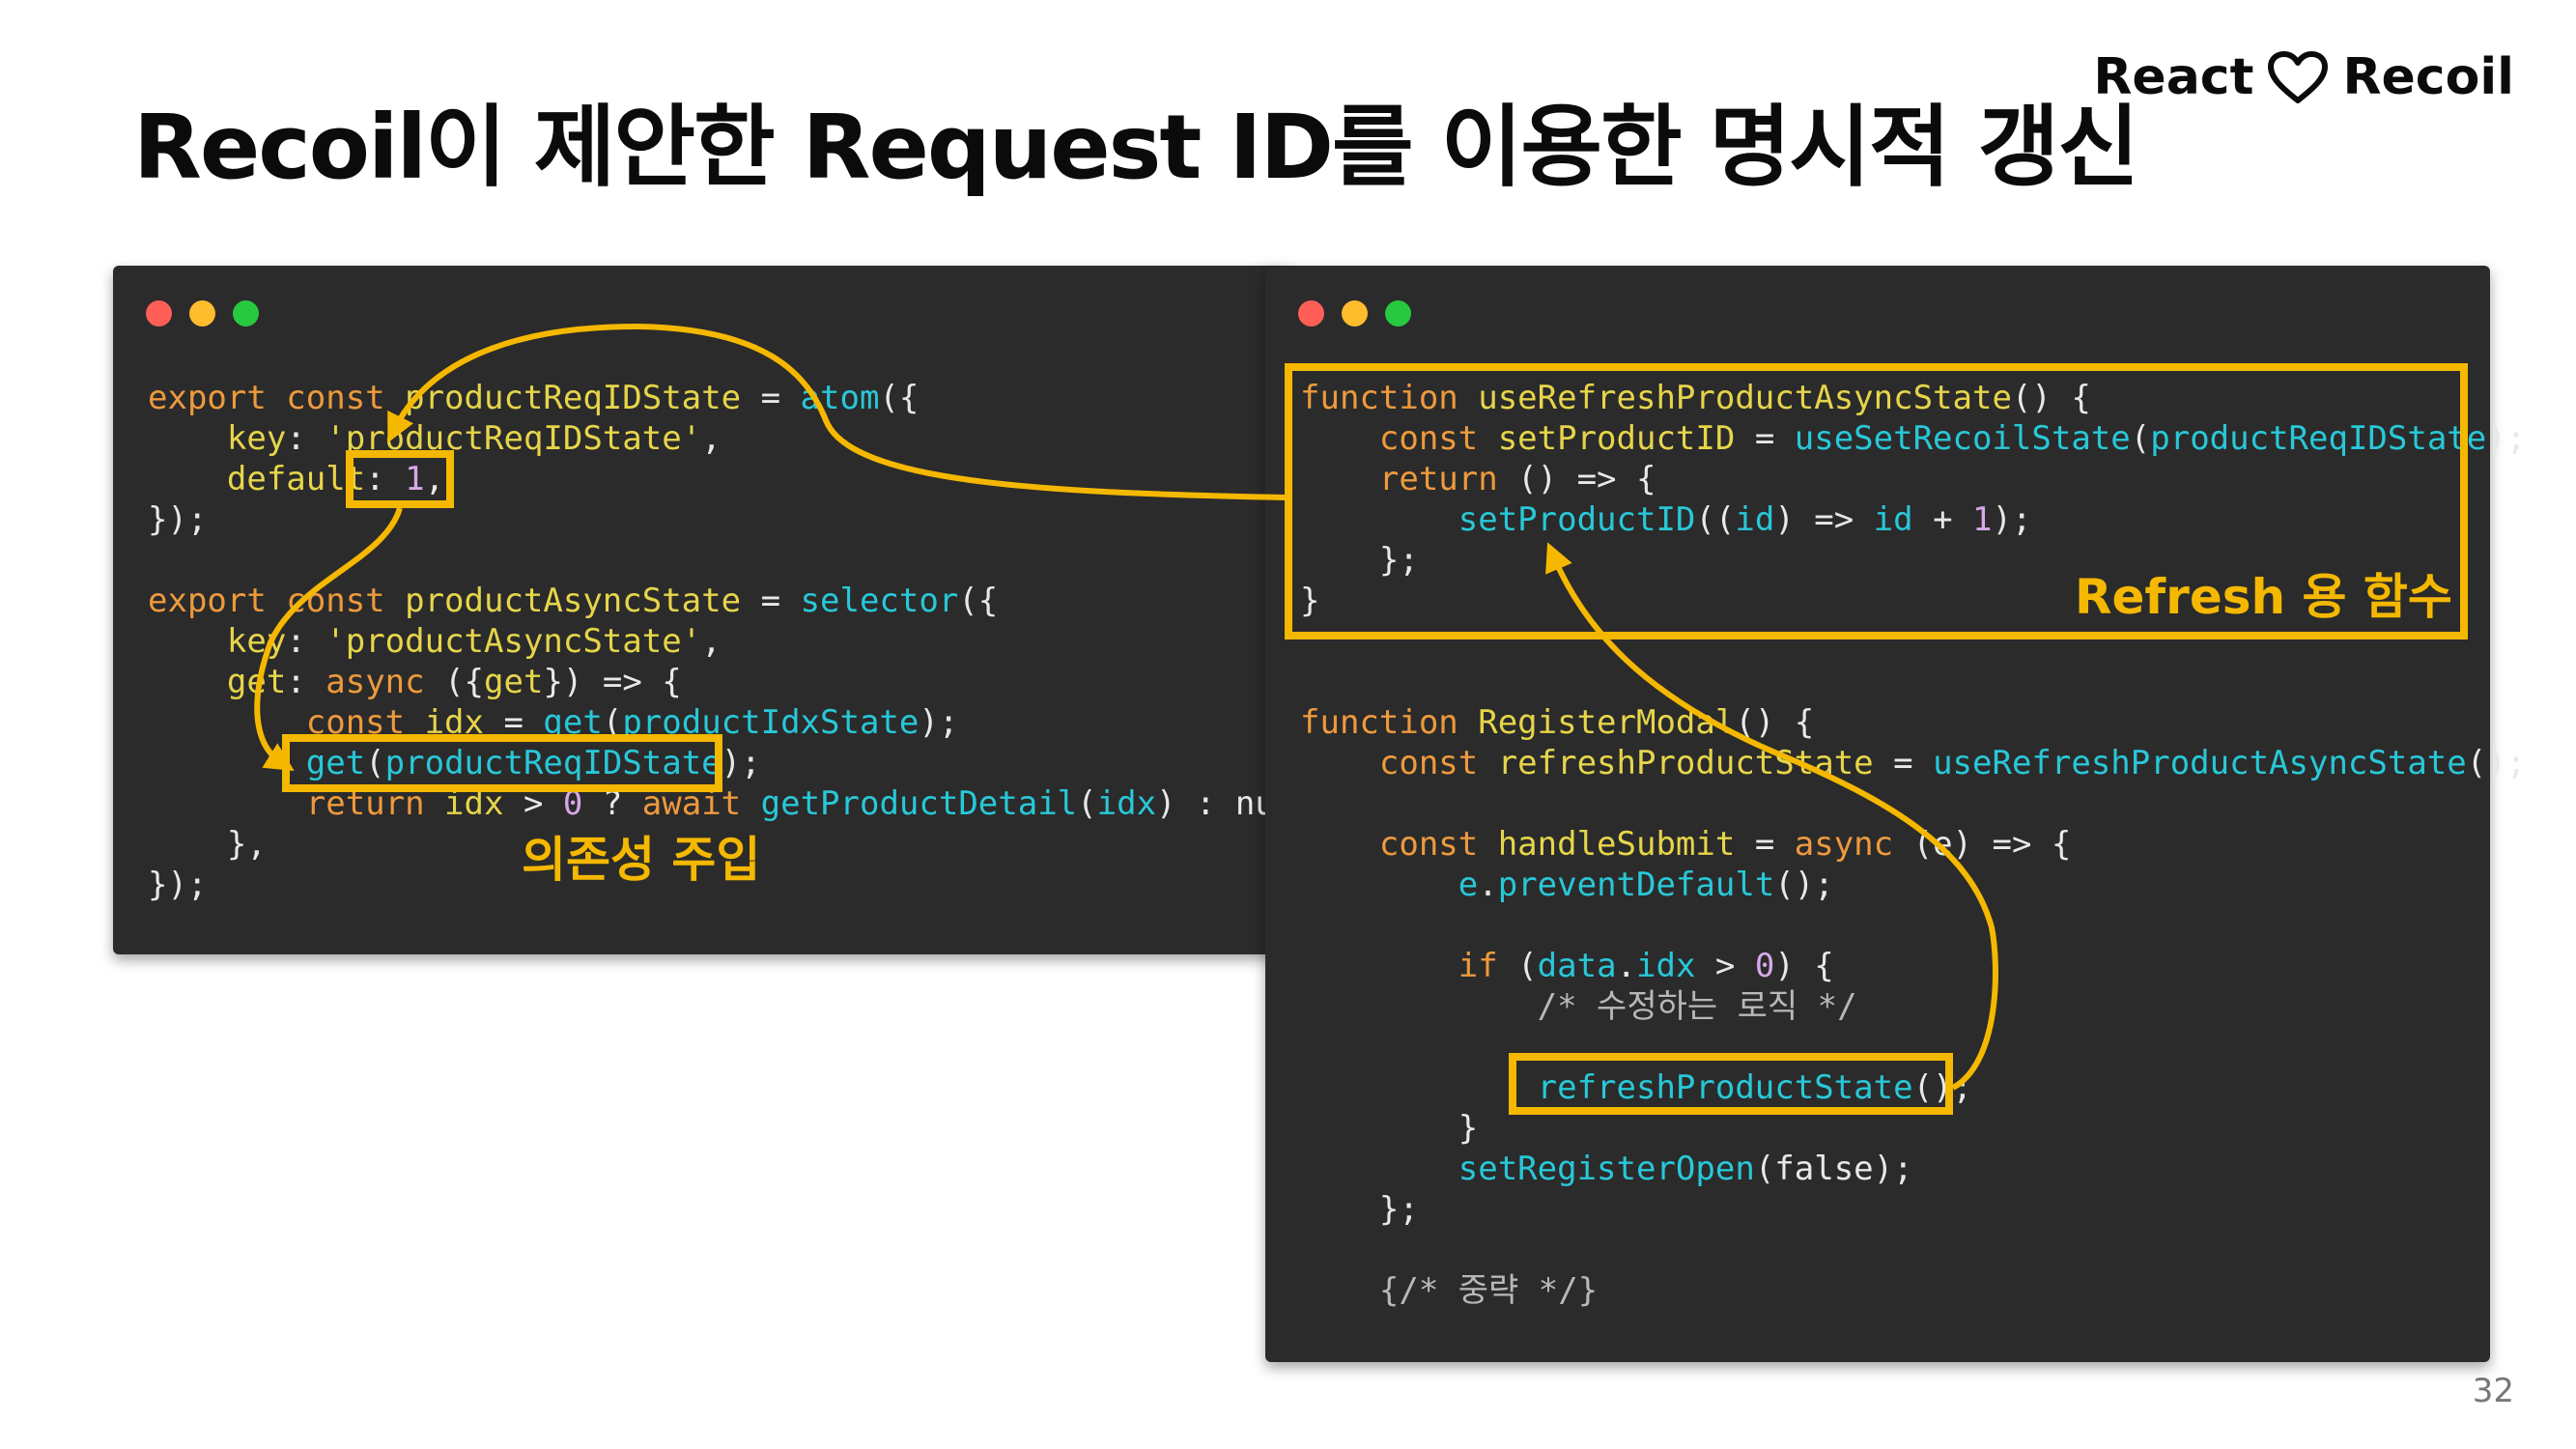 Image resolution: width=2576 pixels, height=1449 pixels. I want to click on code-token: }) => {, so click(612, 682).